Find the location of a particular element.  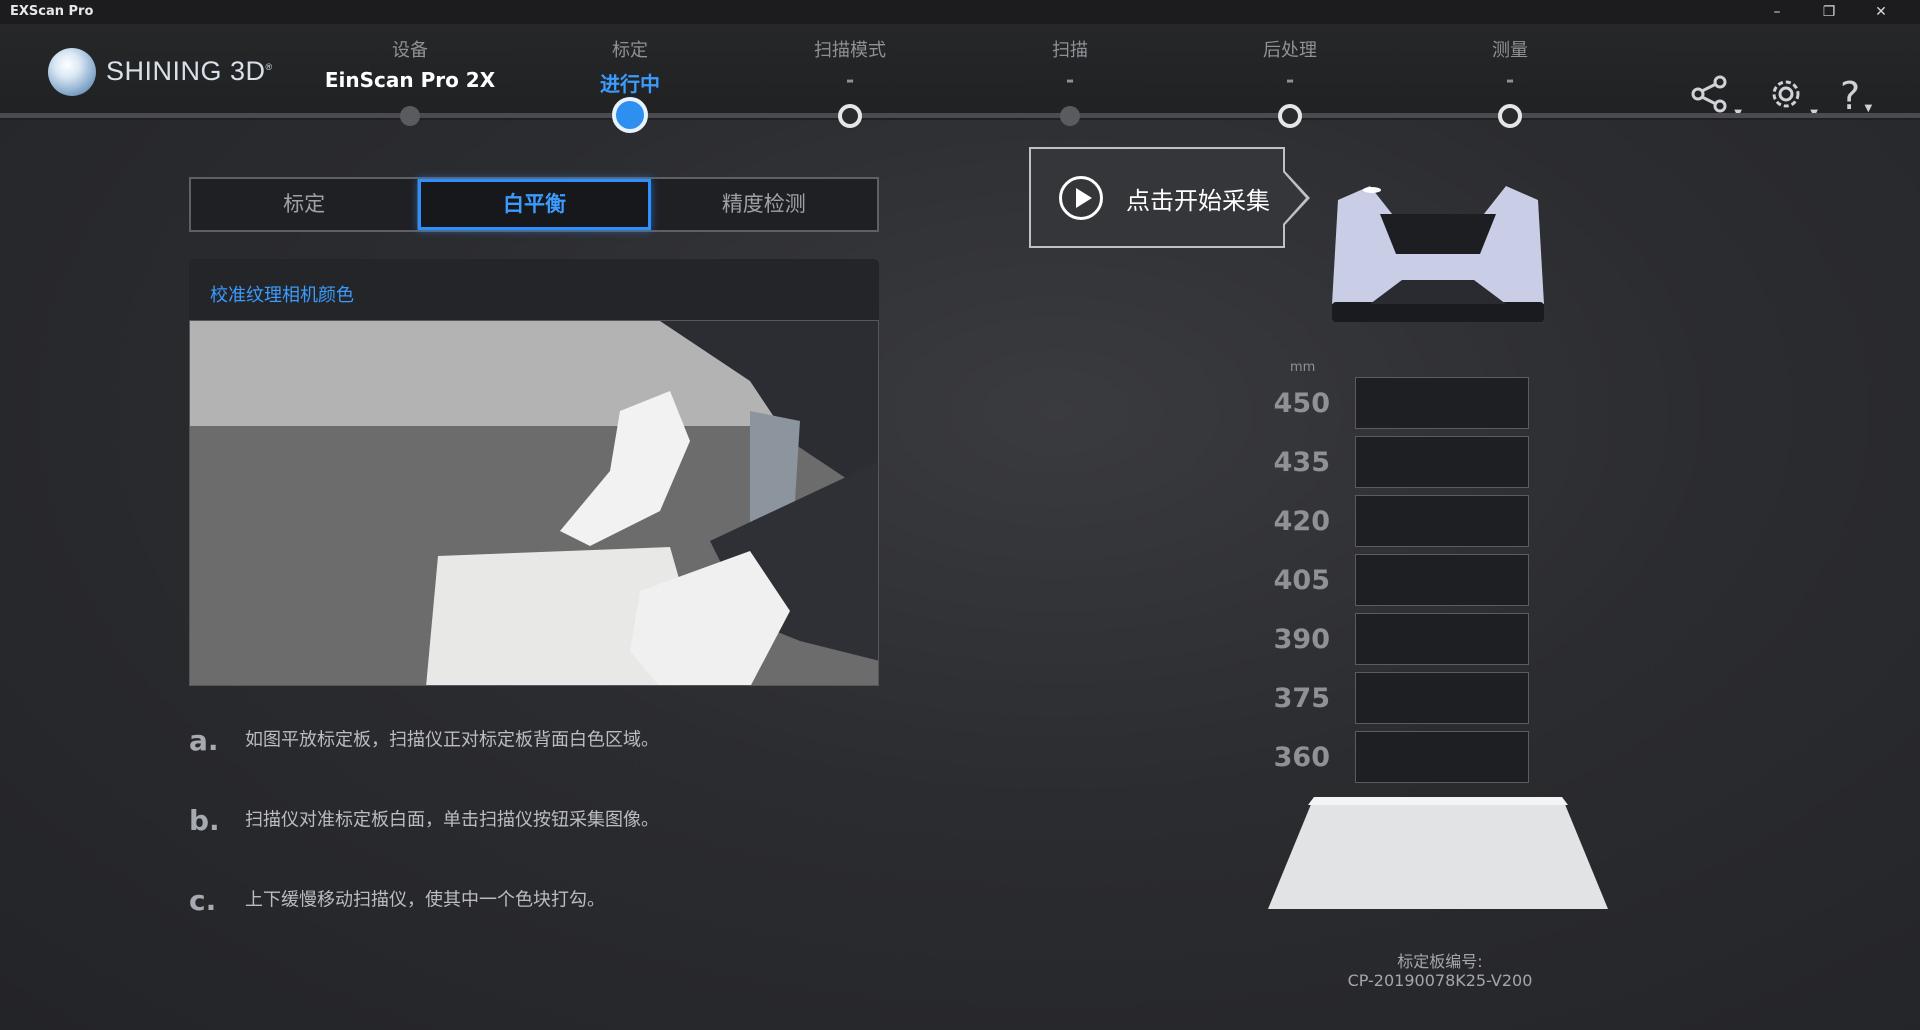

step-scan-mode: 扫描模式 - is located at coordinates (850, 64).